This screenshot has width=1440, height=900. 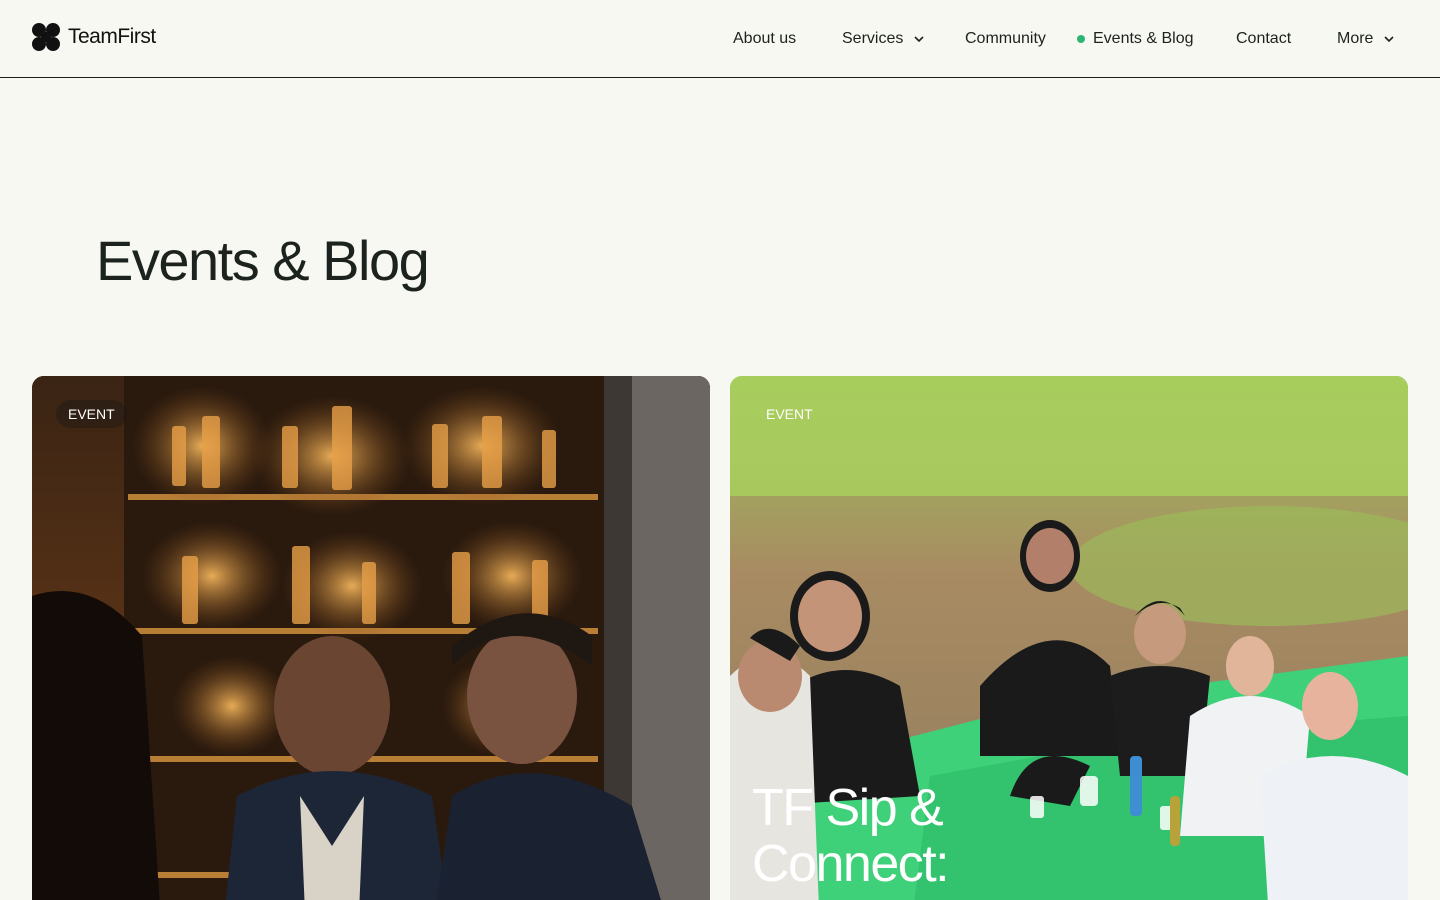 I want to click on brand-name: TeamFirst, so click(x=112, y=36).